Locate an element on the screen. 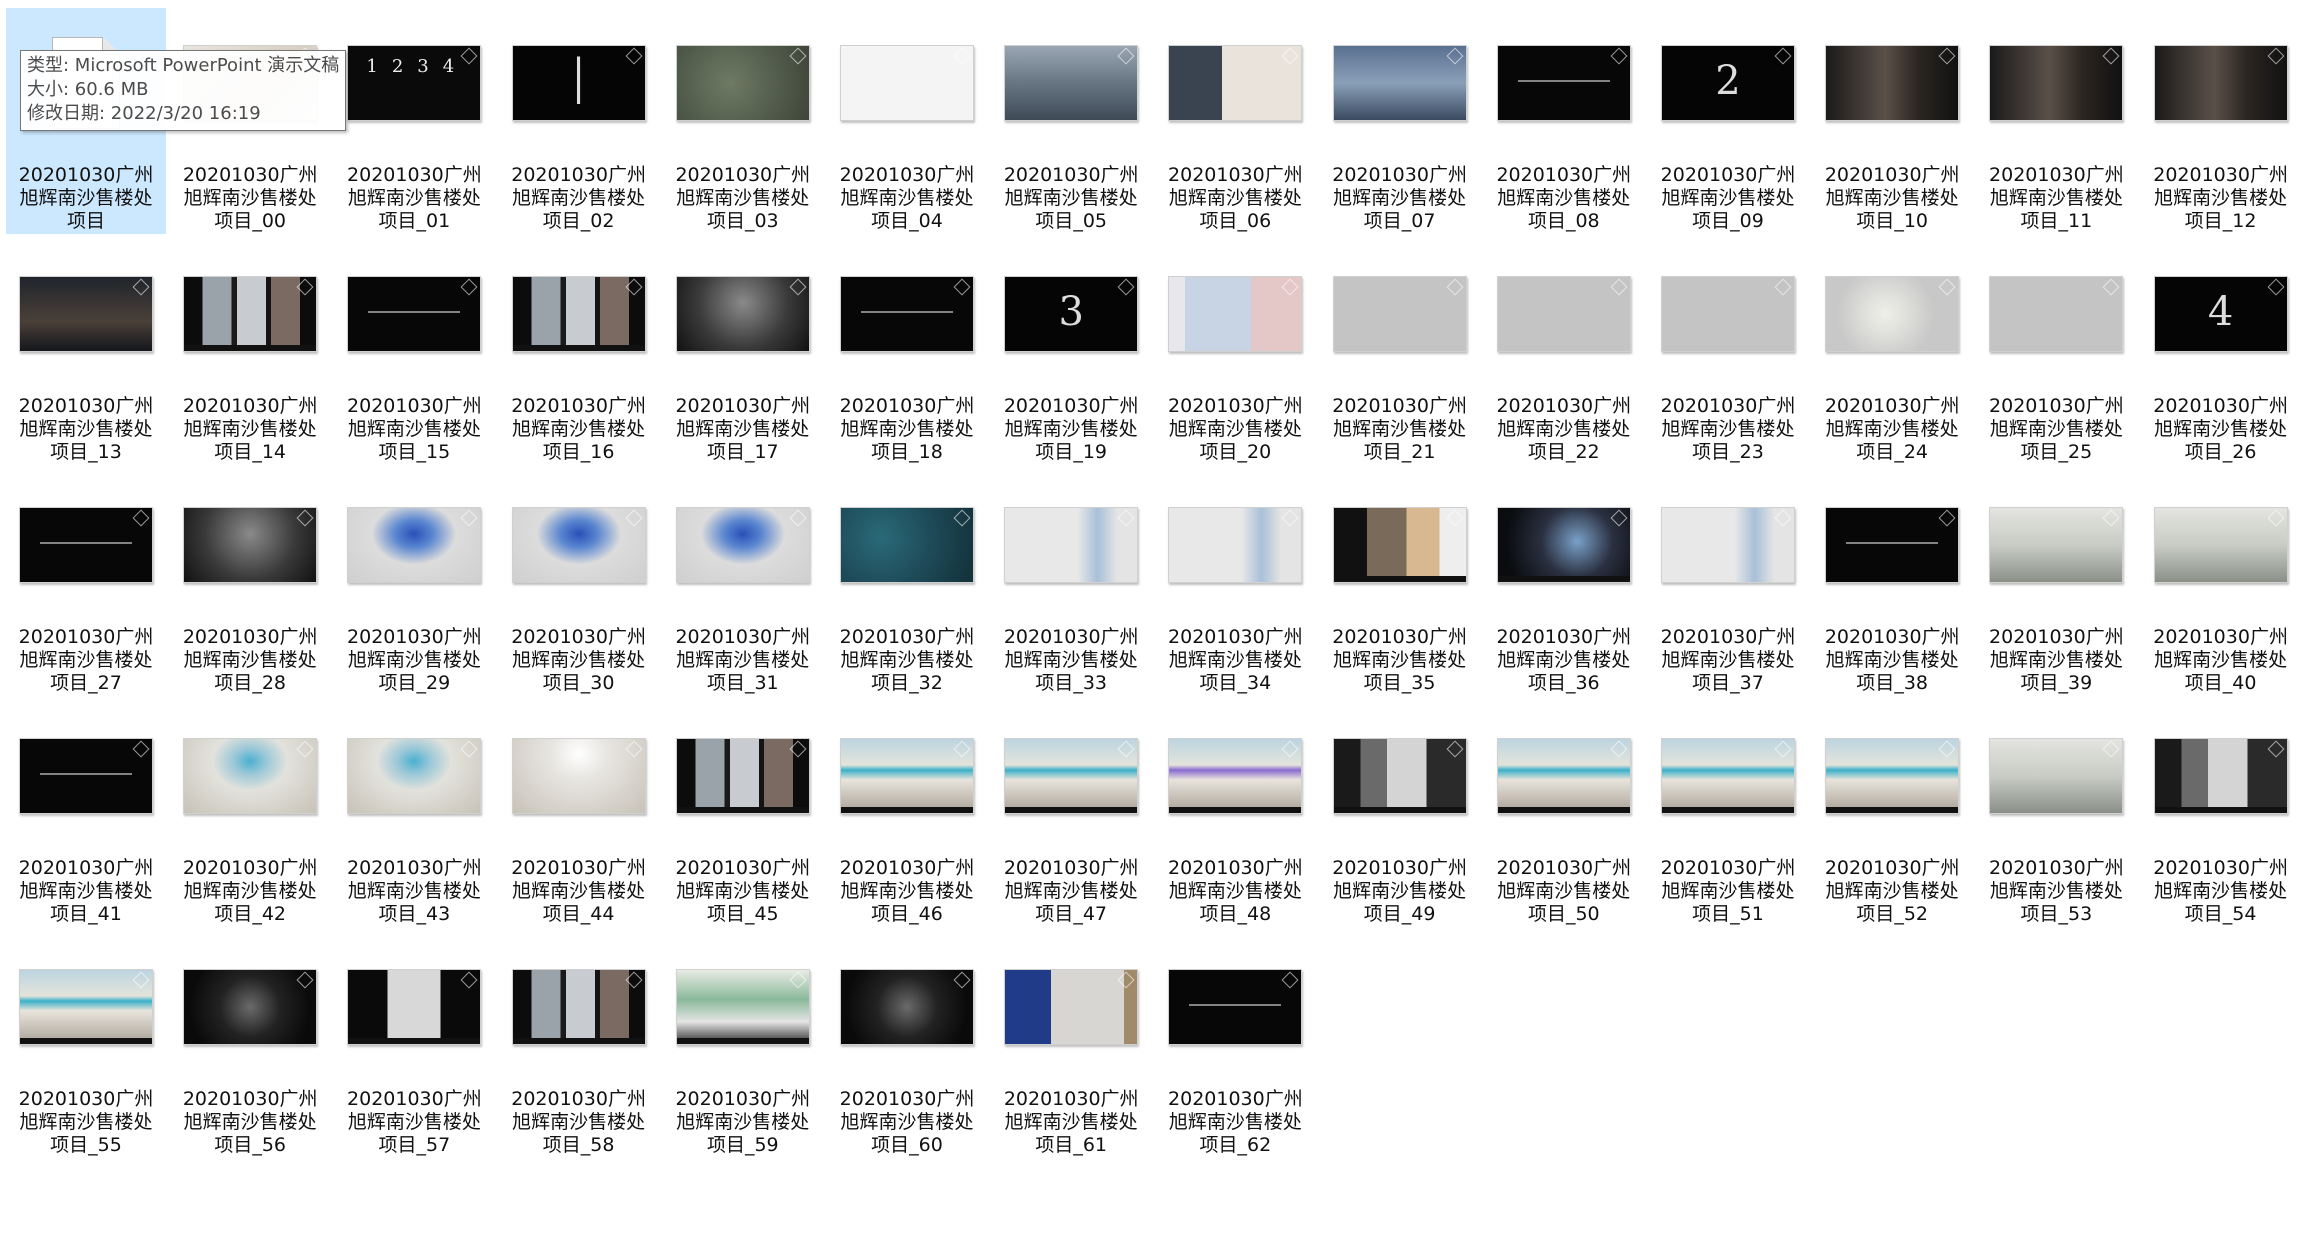 Image resolution: width=2302 pixels, height=1235 pixels. file-item: 20201030广州 旭辉南沙售楼处 项目_39 is located at coordinates (2056, 583).